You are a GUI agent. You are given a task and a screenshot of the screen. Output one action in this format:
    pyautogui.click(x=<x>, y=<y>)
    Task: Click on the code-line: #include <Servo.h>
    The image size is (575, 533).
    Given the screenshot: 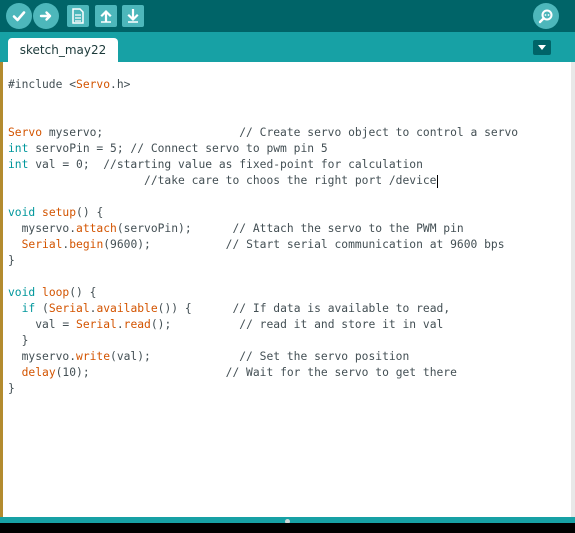 What is the action you would take?
    pyautogui.click(x=263, y=85)
    